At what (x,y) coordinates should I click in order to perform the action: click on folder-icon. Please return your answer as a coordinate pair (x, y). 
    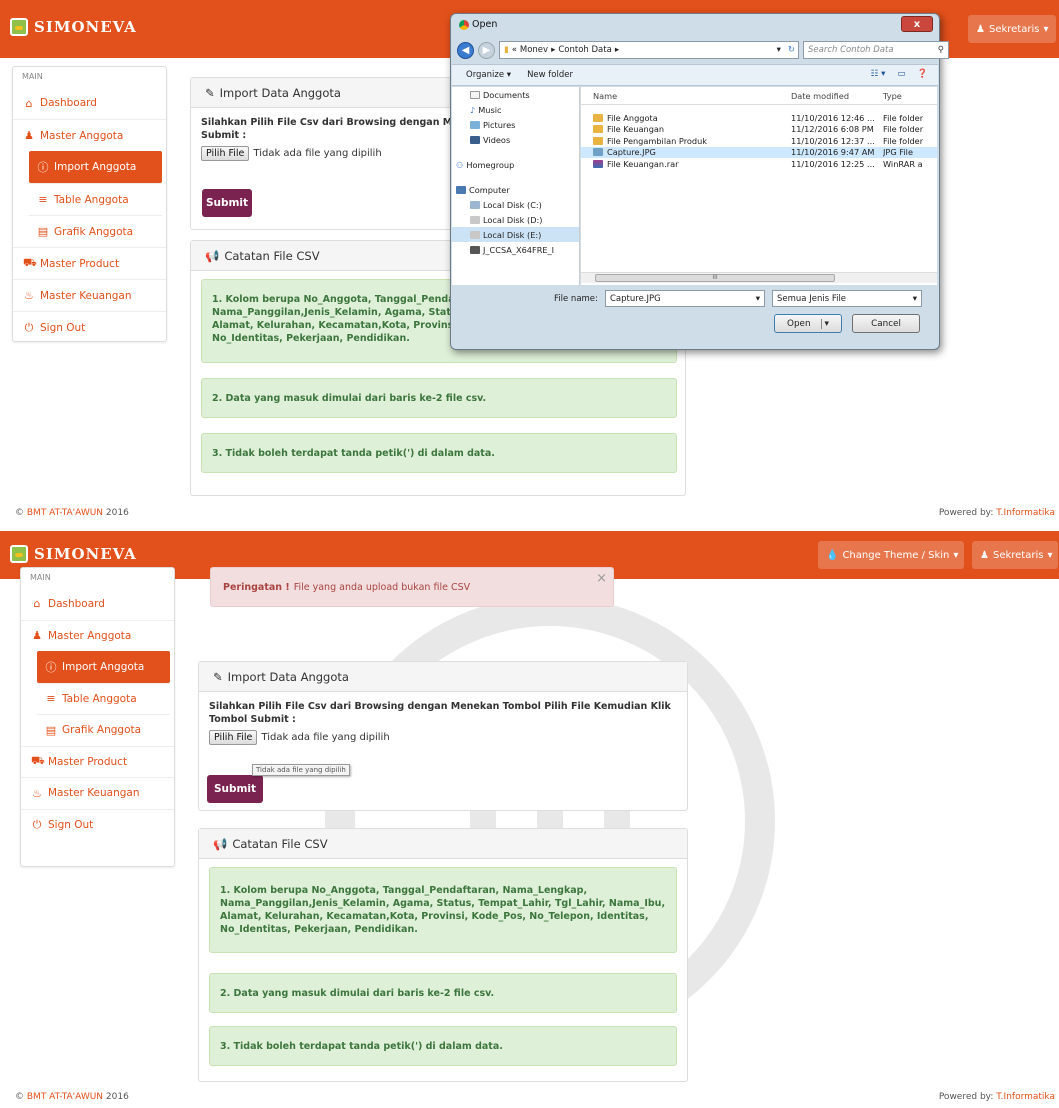
    Looking at the image, I should click on (598, 117).